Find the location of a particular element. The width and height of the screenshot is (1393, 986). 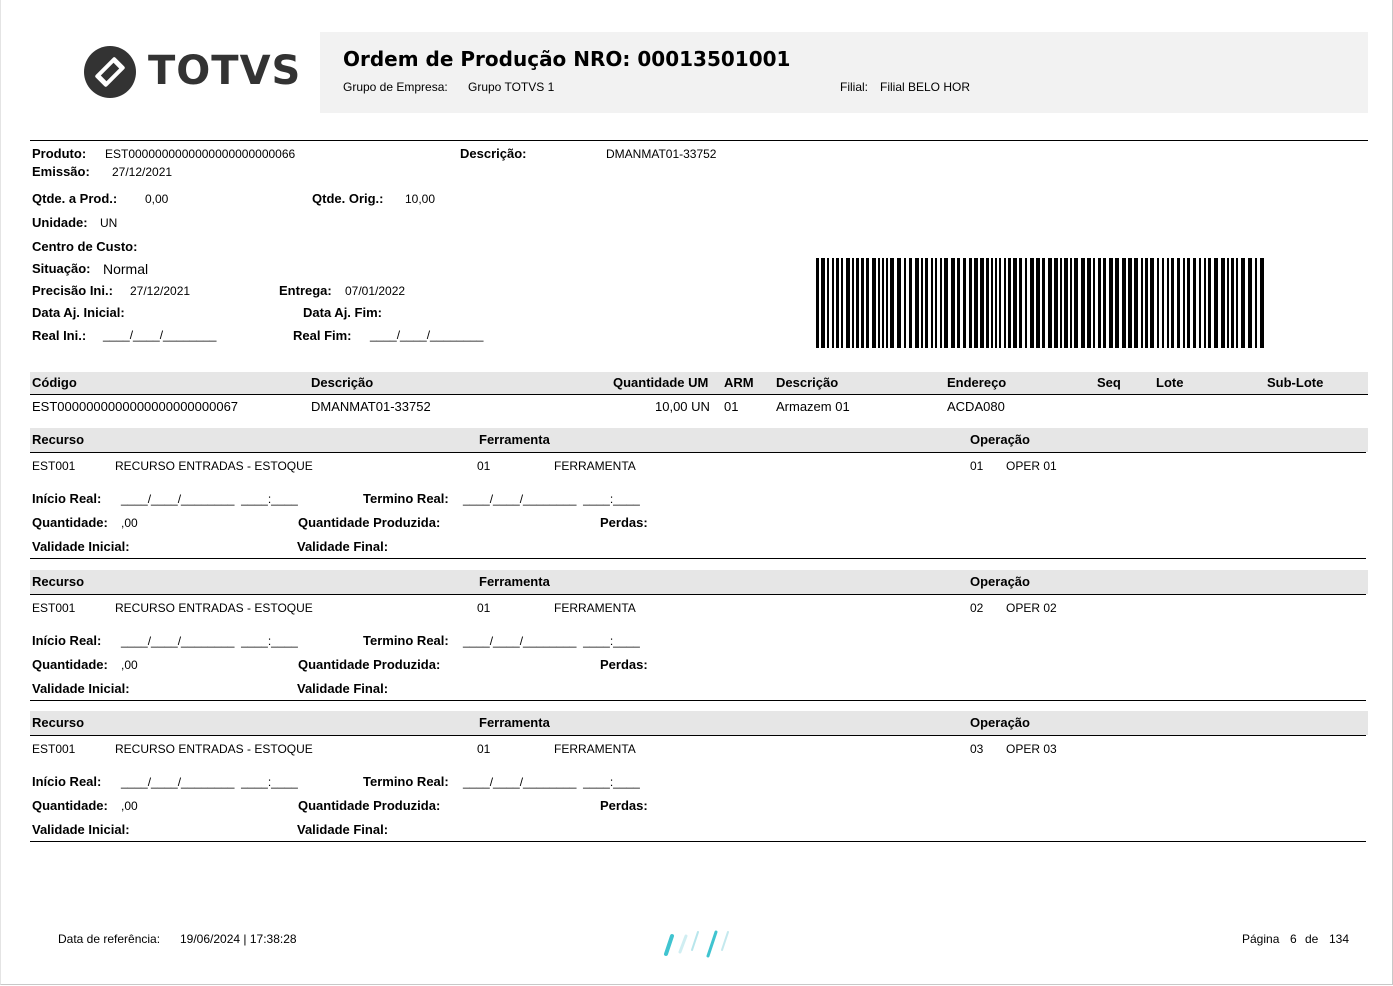

emissao-label: Emissão: is located at coordinates (61, 171).